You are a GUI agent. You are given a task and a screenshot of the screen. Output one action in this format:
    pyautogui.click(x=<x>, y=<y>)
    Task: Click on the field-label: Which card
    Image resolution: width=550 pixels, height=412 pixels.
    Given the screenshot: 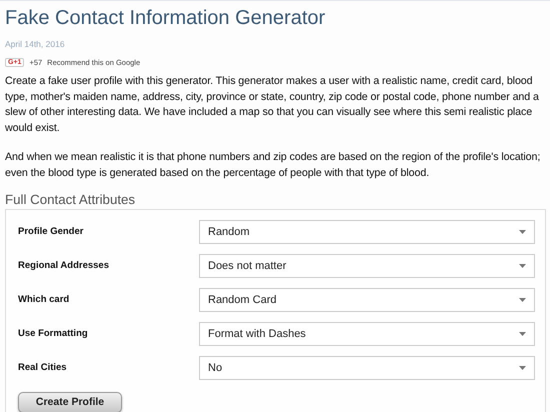 What is the action you would take?
    pyautogui.click(x=44, y=298)
    